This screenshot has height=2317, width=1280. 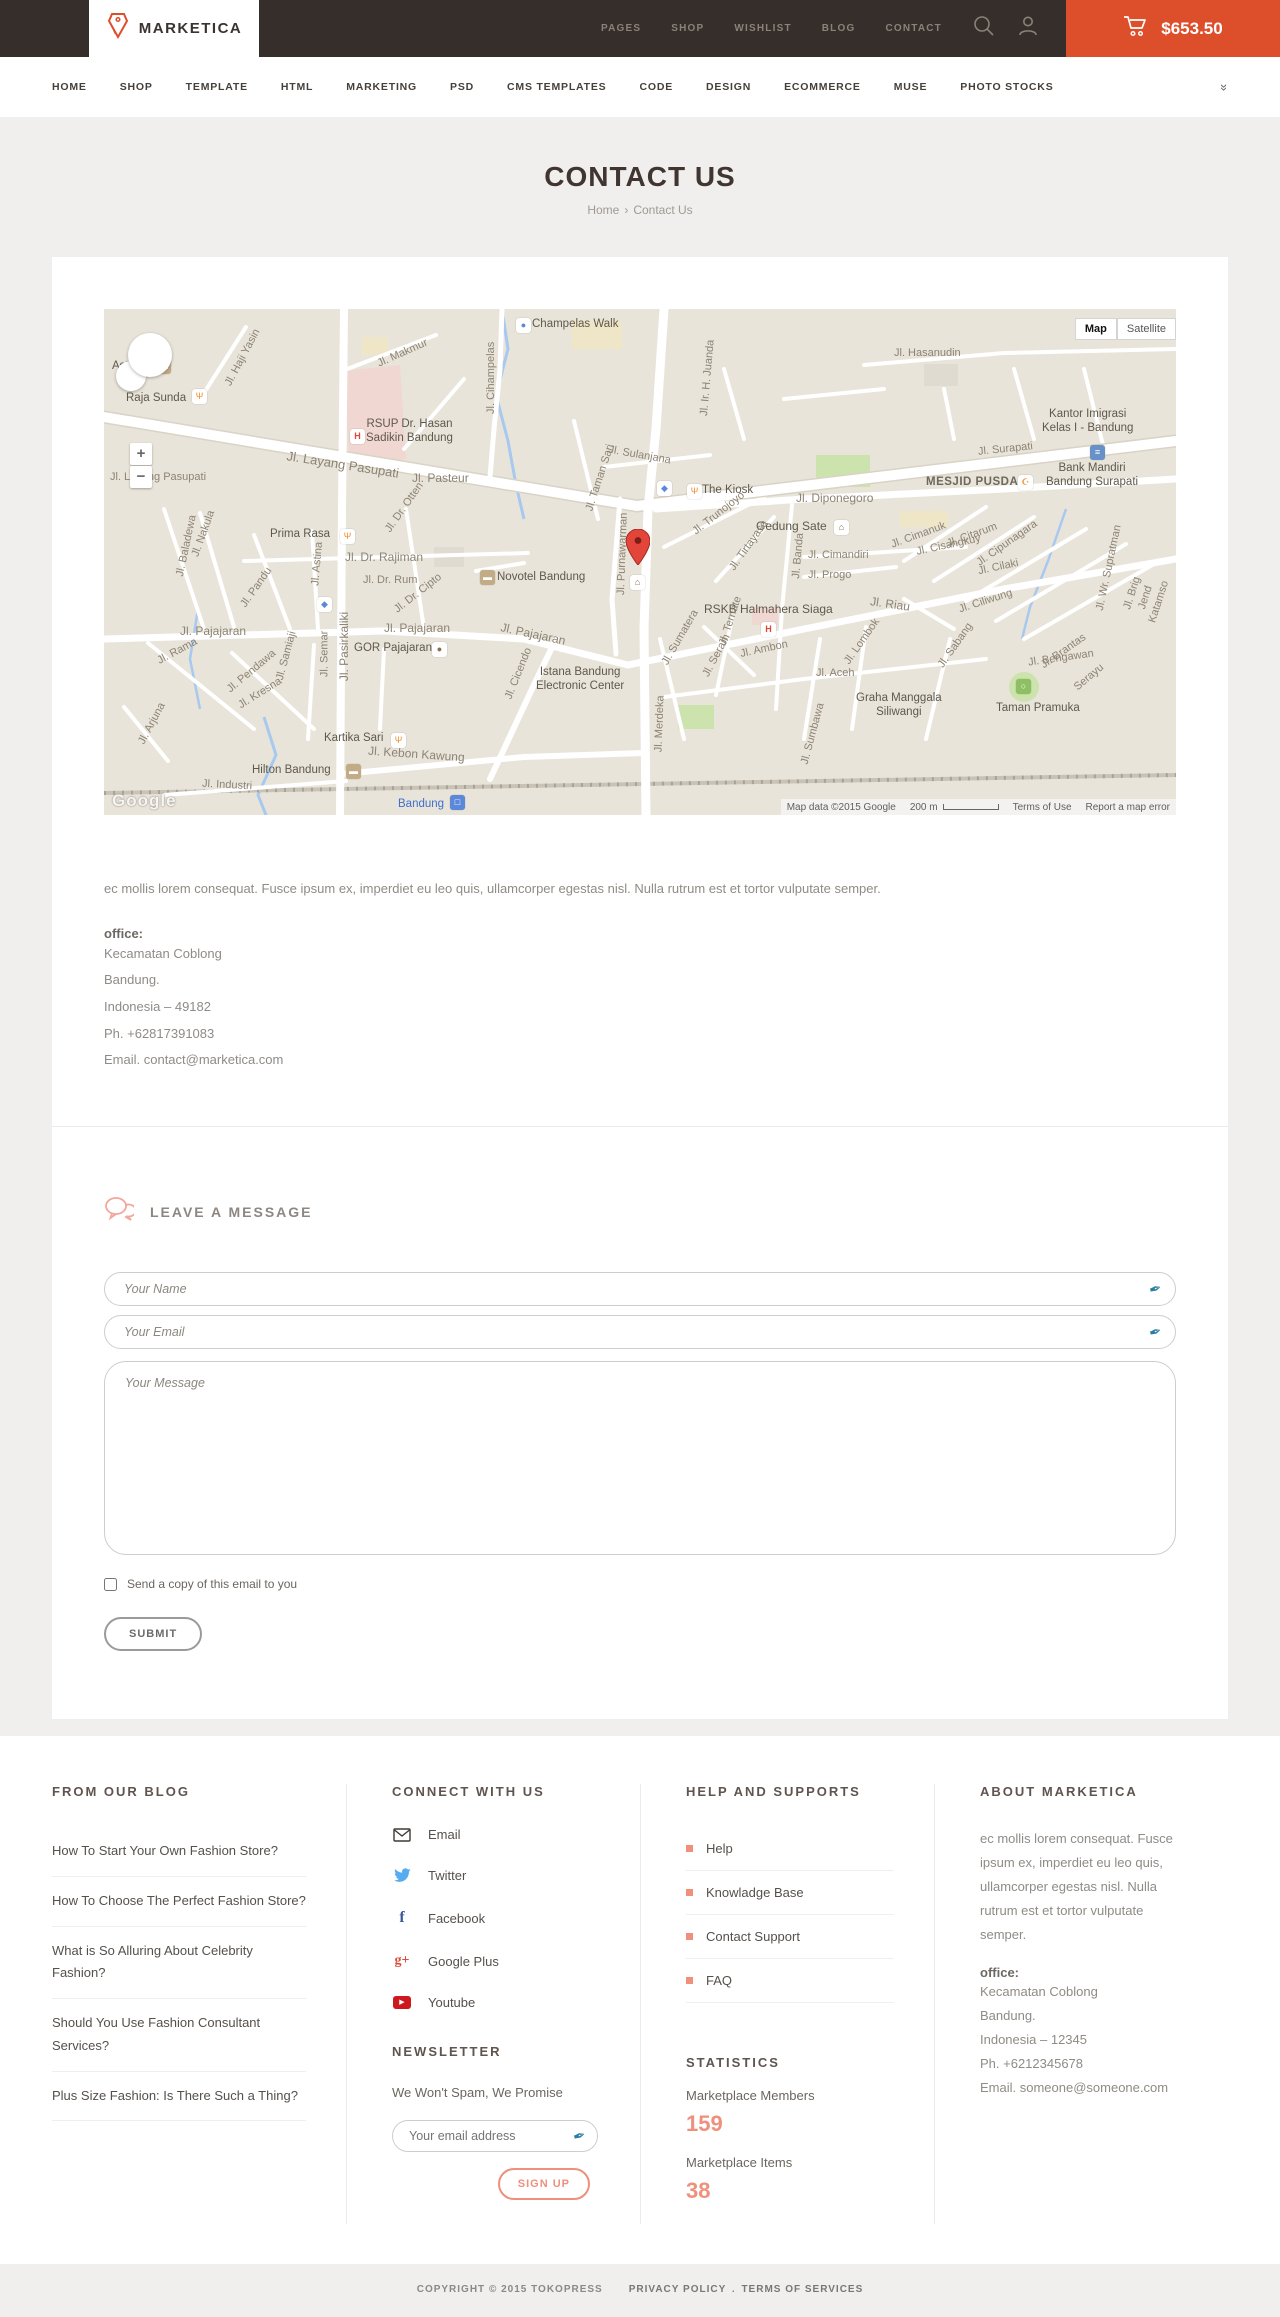 I want to click on menubar-item: CMS TEMPLATES, so click(x=556, y=87).